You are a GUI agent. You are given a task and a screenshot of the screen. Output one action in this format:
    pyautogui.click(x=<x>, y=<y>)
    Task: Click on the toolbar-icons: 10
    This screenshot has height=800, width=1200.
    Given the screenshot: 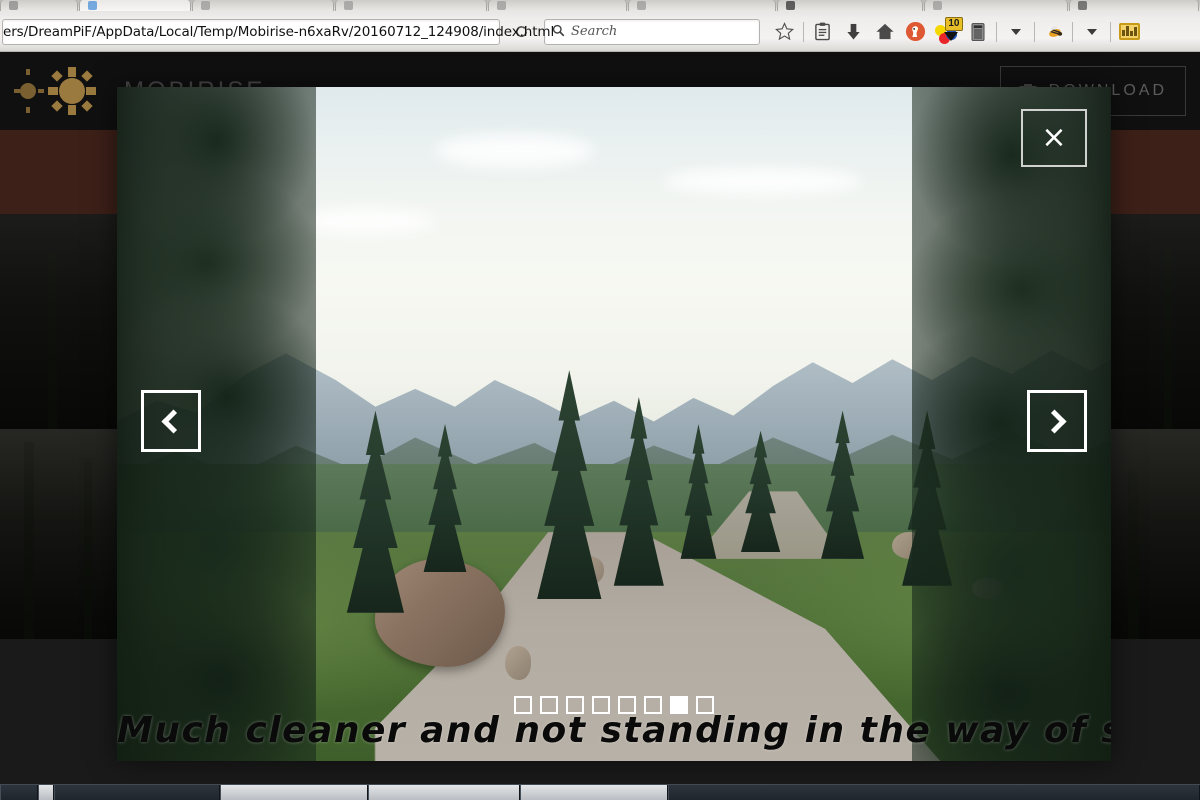 What is the action you would take?
    pyautogui.click(x=957, y=31)
    